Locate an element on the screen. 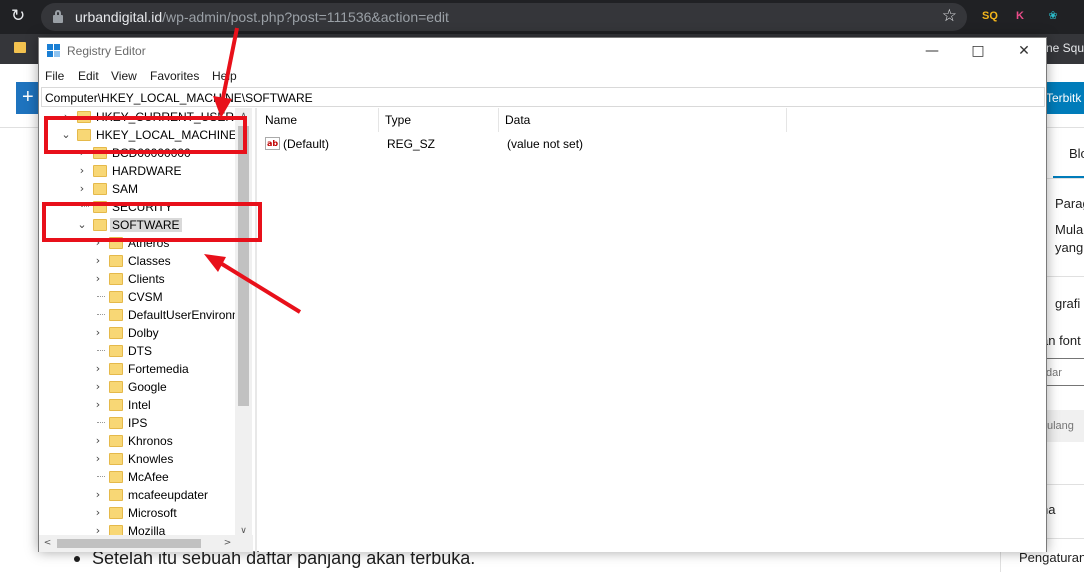 The height and width of the screenshot is (572, 1084). arrow-down-to-hklm is located at coordinates (226, 72).